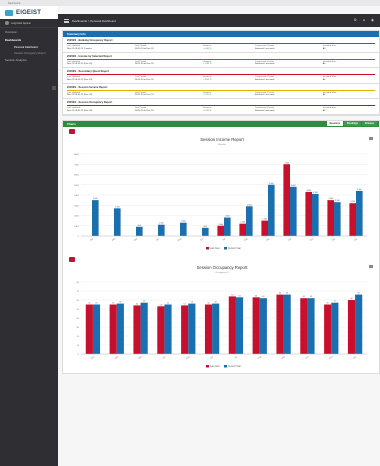 The width and height of the screenshot is (380, 466). I want to click on x-tick-label: Jul, so click(224, 240).